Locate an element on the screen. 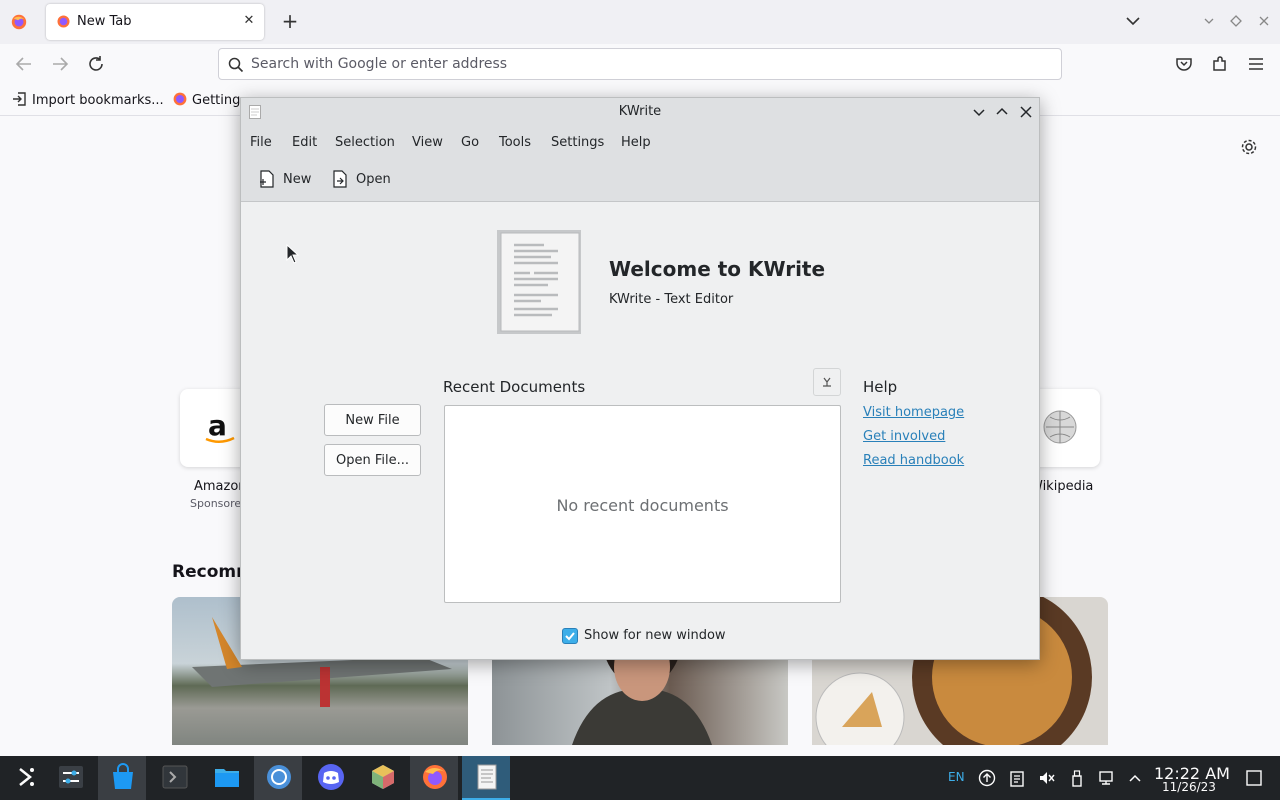  new-file-button: New File is located at coordinates (372, 420).